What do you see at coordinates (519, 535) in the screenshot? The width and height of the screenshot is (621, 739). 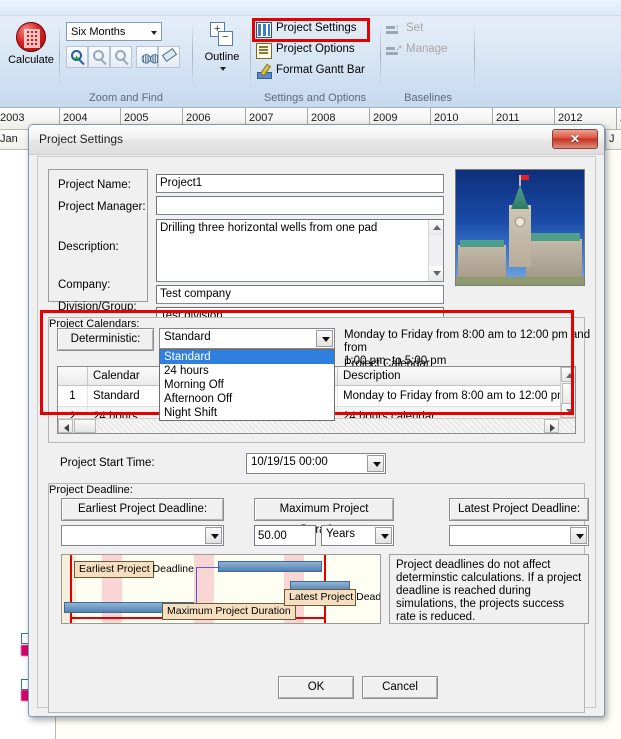 I see `latest-project-deadline-select` at bounding box center [519, 535].